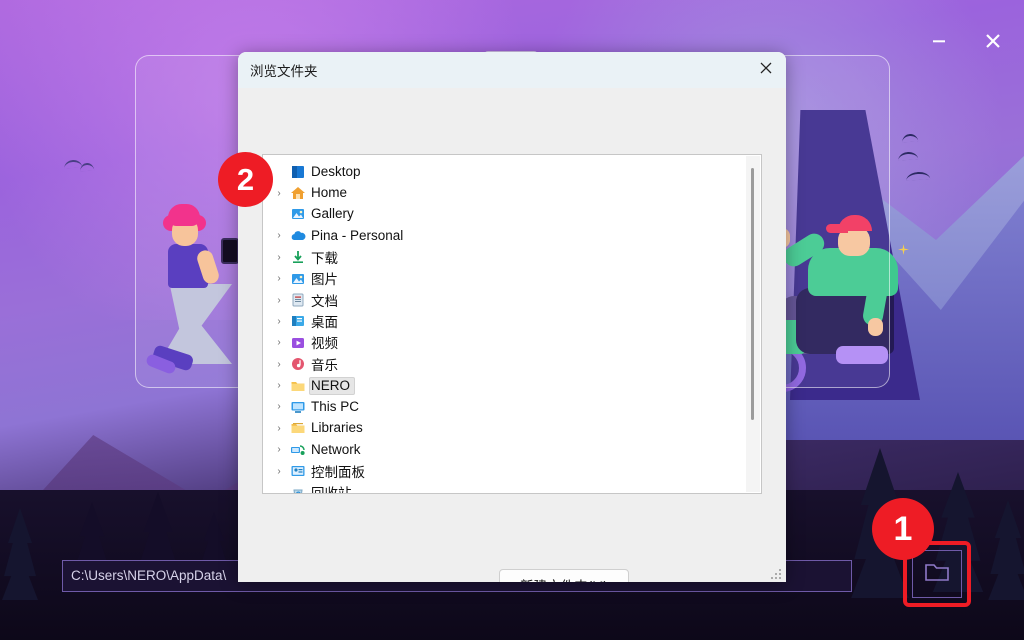 The image size is (1024, 640). What do you see at coordinates (298, 214) in the screenshot?
I see `gallery-icon` at bounding box center [298, 214].